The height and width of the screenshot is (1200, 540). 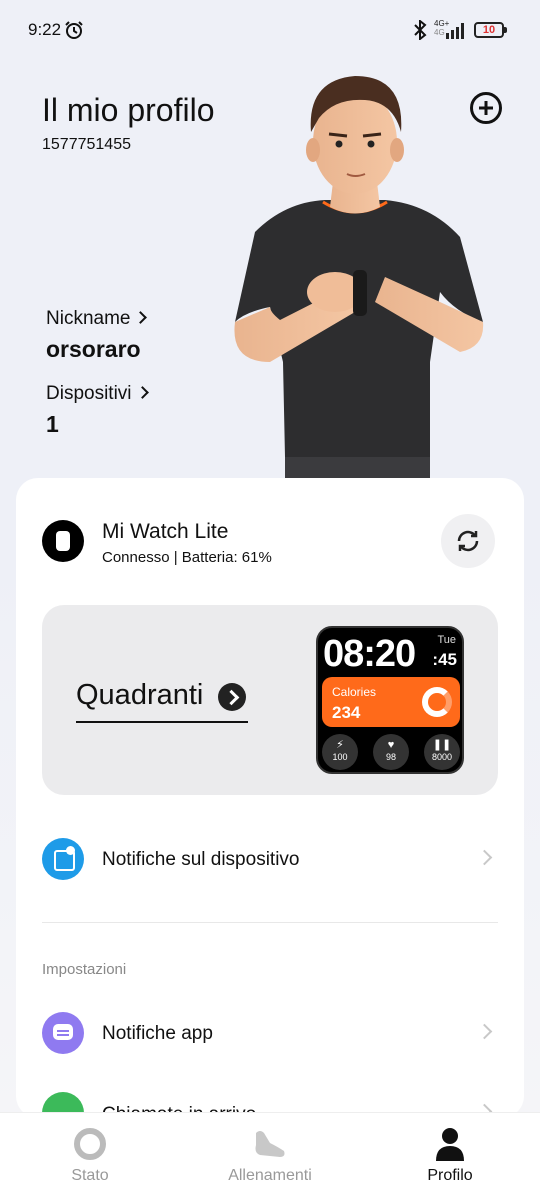 I want to click on tab-label: Stato, so click(x=90, y=1175).